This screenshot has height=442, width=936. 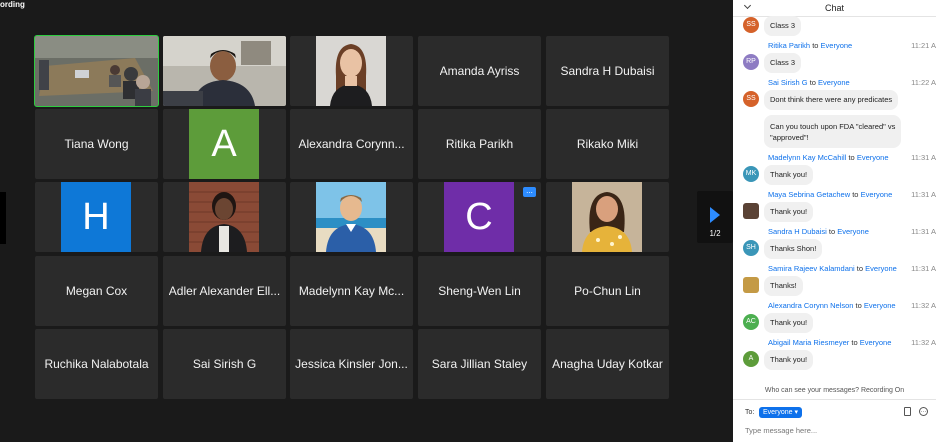 What do you see at coordinates (907, 411) in the screenshot?
I see `file-icon` at bounding box center [907, 411].